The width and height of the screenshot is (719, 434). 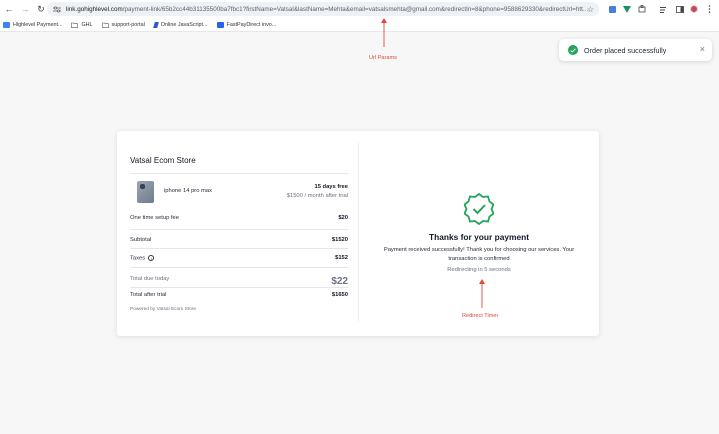 What do you see at coordinates (163, 160) in the screenshot?
I see `store-name: Vatsal Ecom Store` at bounding box center [163, 160].